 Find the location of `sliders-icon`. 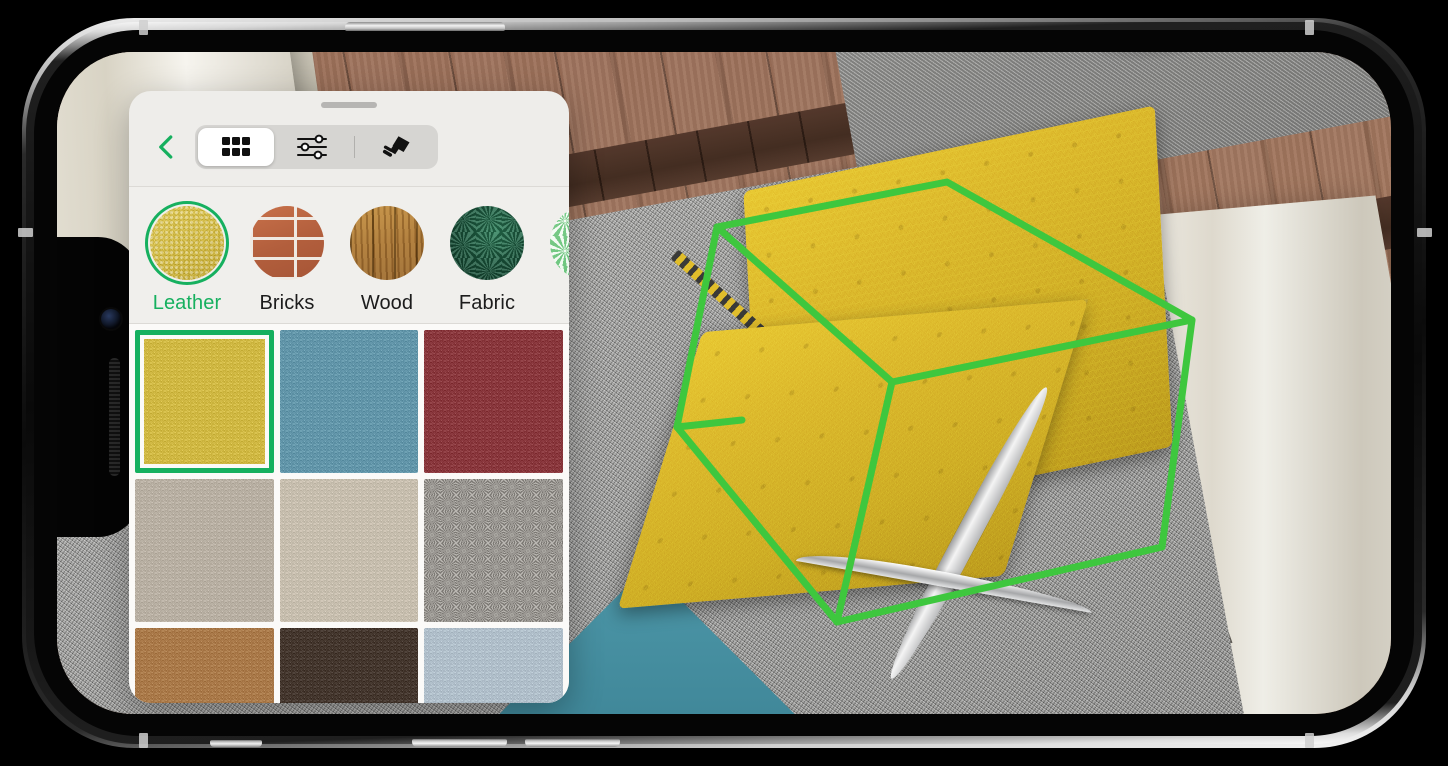

sliders-icon is located at coordinates (312, 147).